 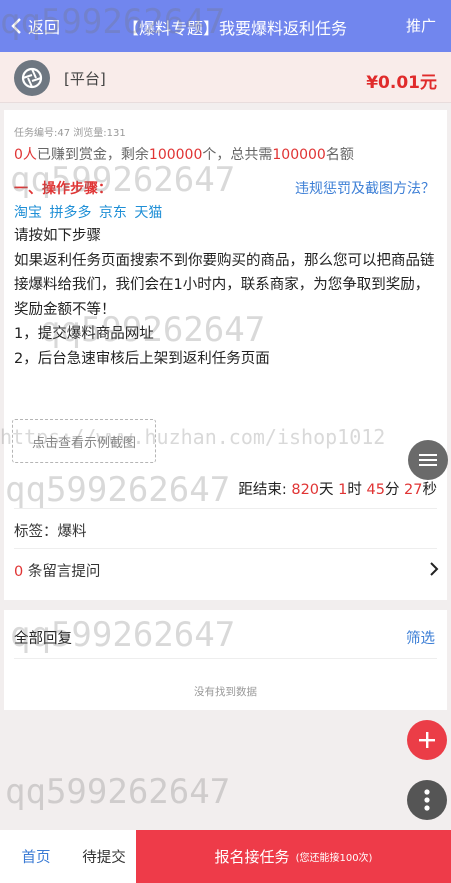 I want to click on side-menu-button, so click(x=428, y=460).